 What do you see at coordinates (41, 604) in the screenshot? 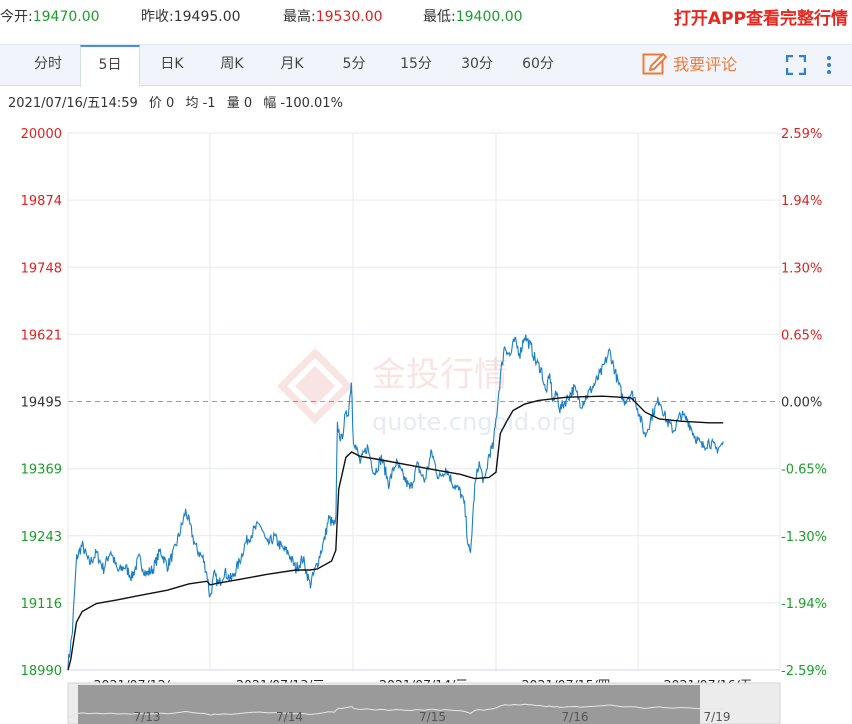
I see `y-tick-label-left: 19116` at bounding box center [41, 604].